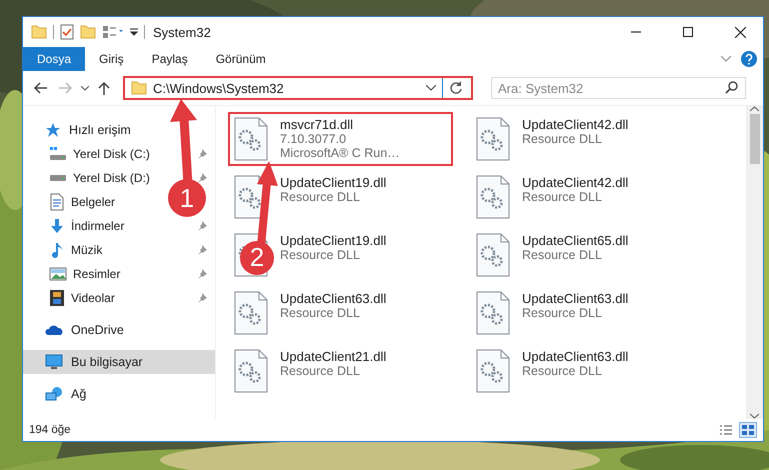 The image size is (769, 470). I want to click on monitor-icon, so click(54, 362).